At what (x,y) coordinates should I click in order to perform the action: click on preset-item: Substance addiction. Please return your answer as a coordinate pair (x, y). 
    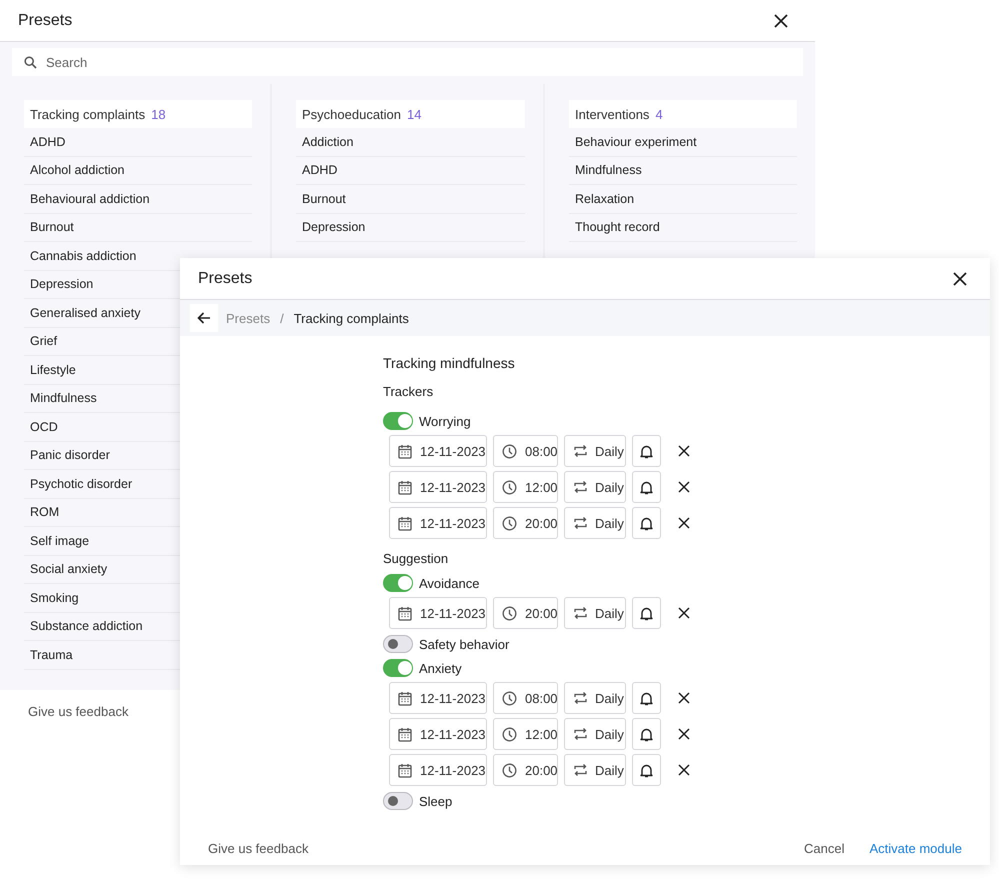
    Looking at the image, I should click on (86, 626).